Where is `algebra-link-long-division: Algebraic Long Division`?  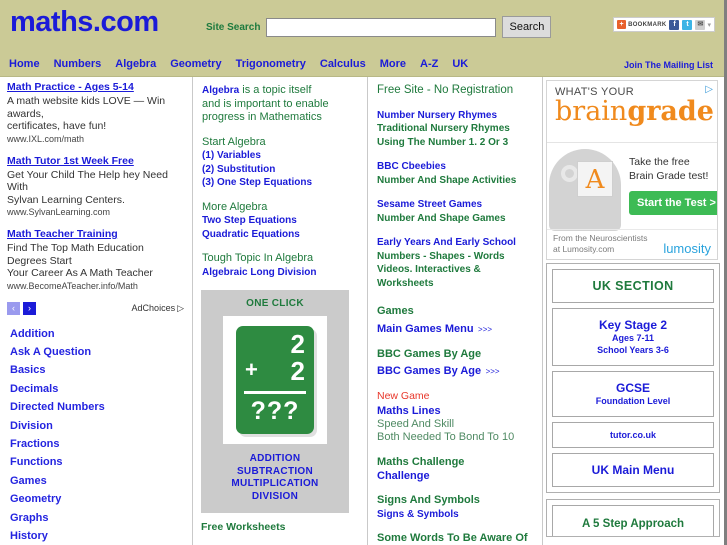
algebra-link-long-division: Algebraic Long Division is located at coordinates (280, 273).